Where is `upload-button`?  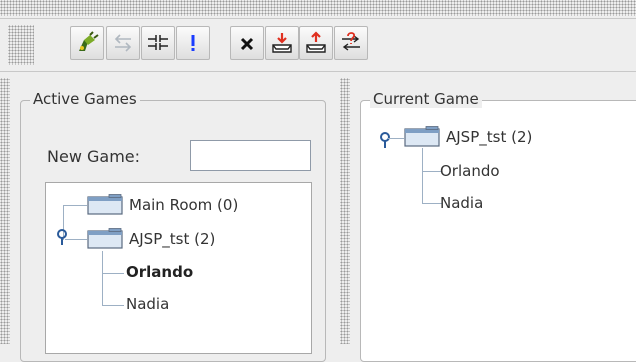 upload-button is located at coordinates (316, 43).